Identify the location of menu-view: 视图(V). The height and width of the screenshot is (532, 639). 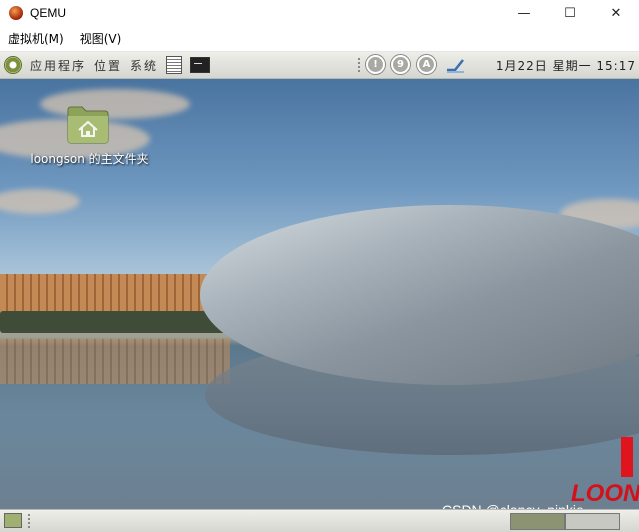
(101, 38).